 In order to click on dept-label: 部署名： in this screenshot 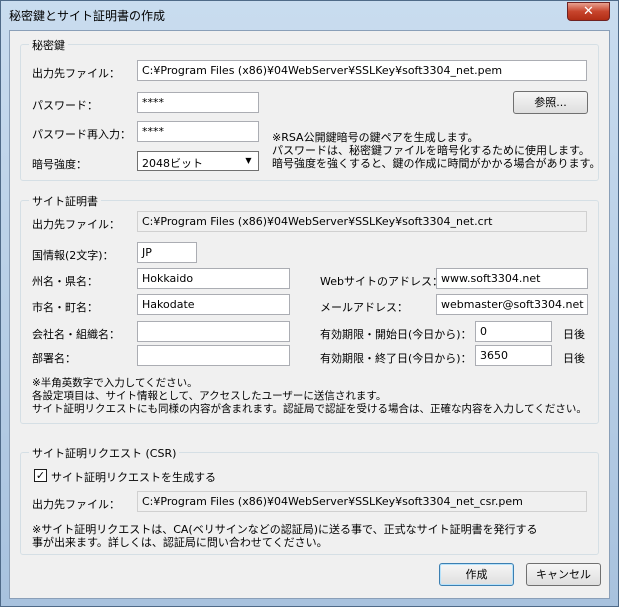, I will do `click(54, 358)`.